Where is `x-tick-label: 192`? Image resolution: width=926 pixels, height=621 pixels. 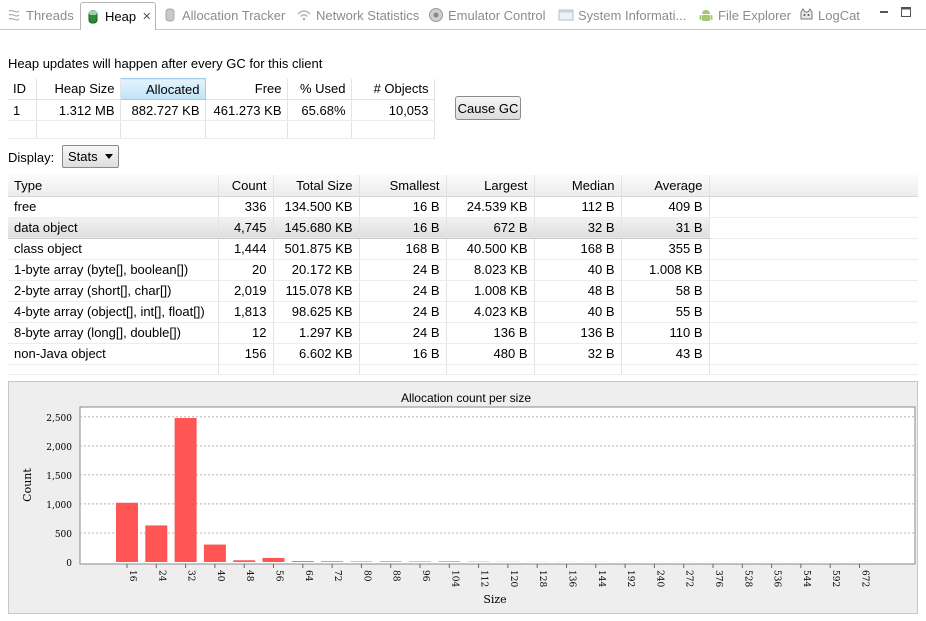
x-tick-label: 192 is located at coordinates (630, 578).